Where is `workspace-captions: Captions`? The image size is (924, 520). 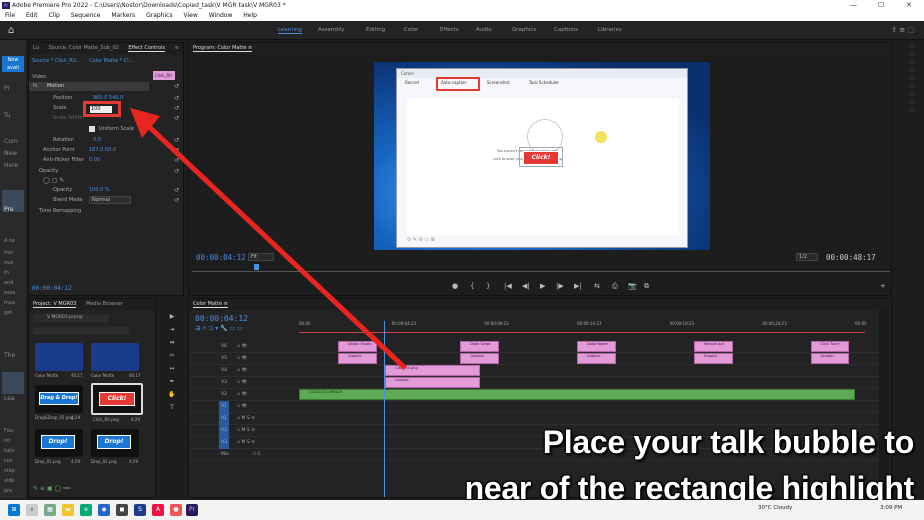 workspace-captions: Captions is located at coordinates (566, 30).